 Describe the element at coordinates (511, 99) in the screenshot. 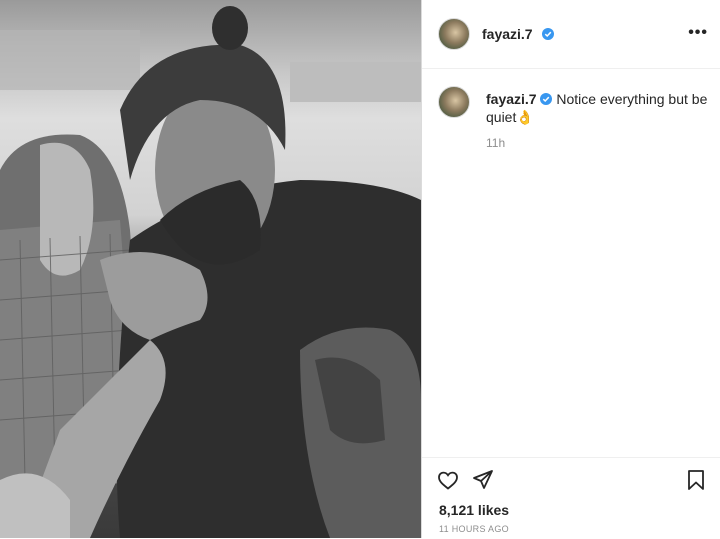

I see `caption-username: fayazi.7` at that location.